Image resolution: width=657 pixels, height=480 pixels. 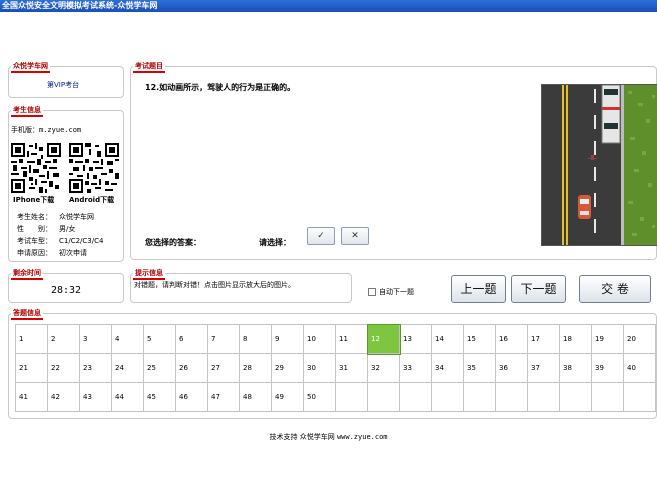 What do you see at coordinates (149, 274) in the screenshot?
I see `hint-panel-title: 提示信息` at bounding box center [149, 274].